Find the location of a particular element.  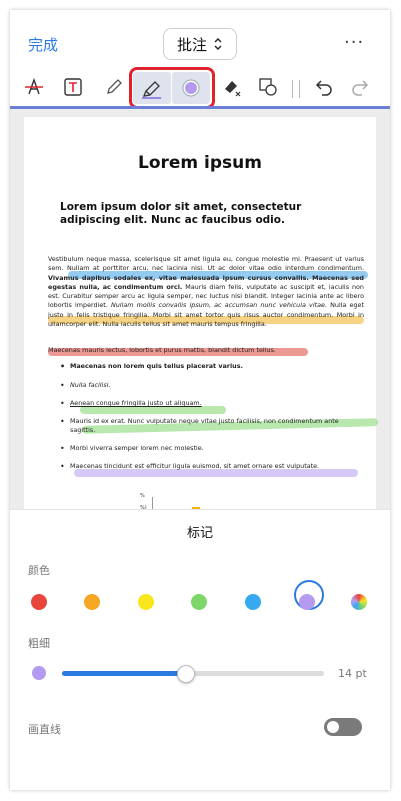

pen-icon is located at coordinates (114, 86).